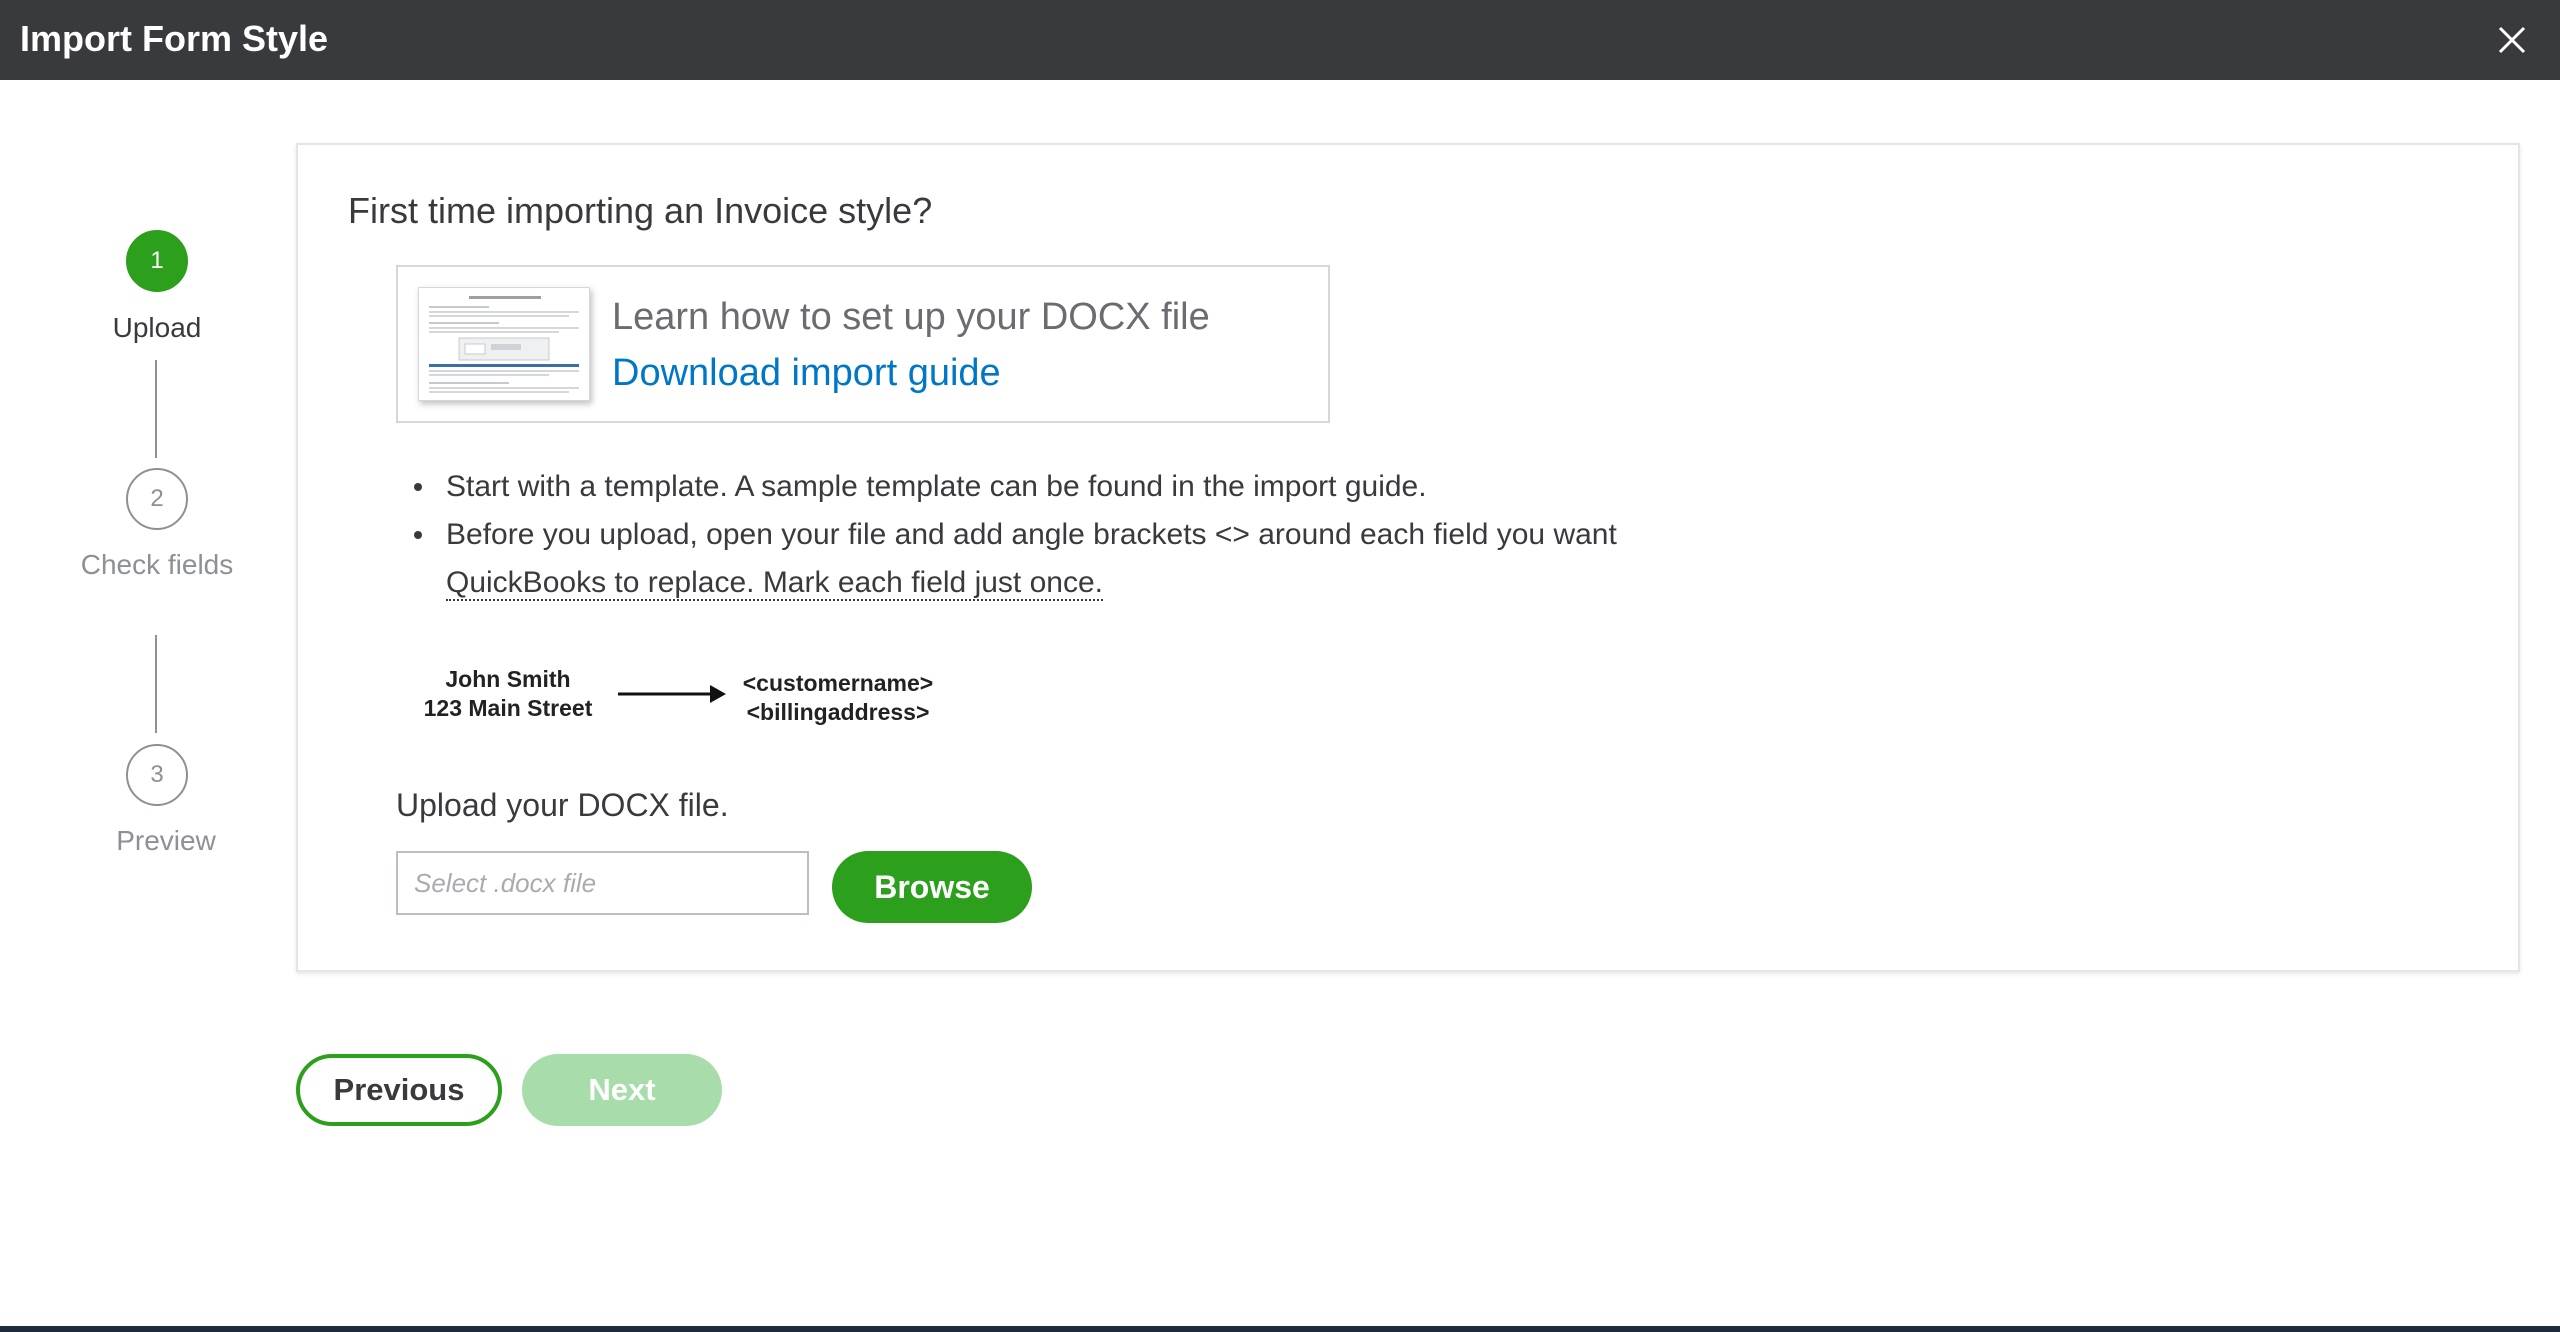 The image size is (2560, 1332). What do you see at coordinates (174, 38) in the screenshot?
I see `dialog-title: Import Form Style` at bounding box center [174, 38].